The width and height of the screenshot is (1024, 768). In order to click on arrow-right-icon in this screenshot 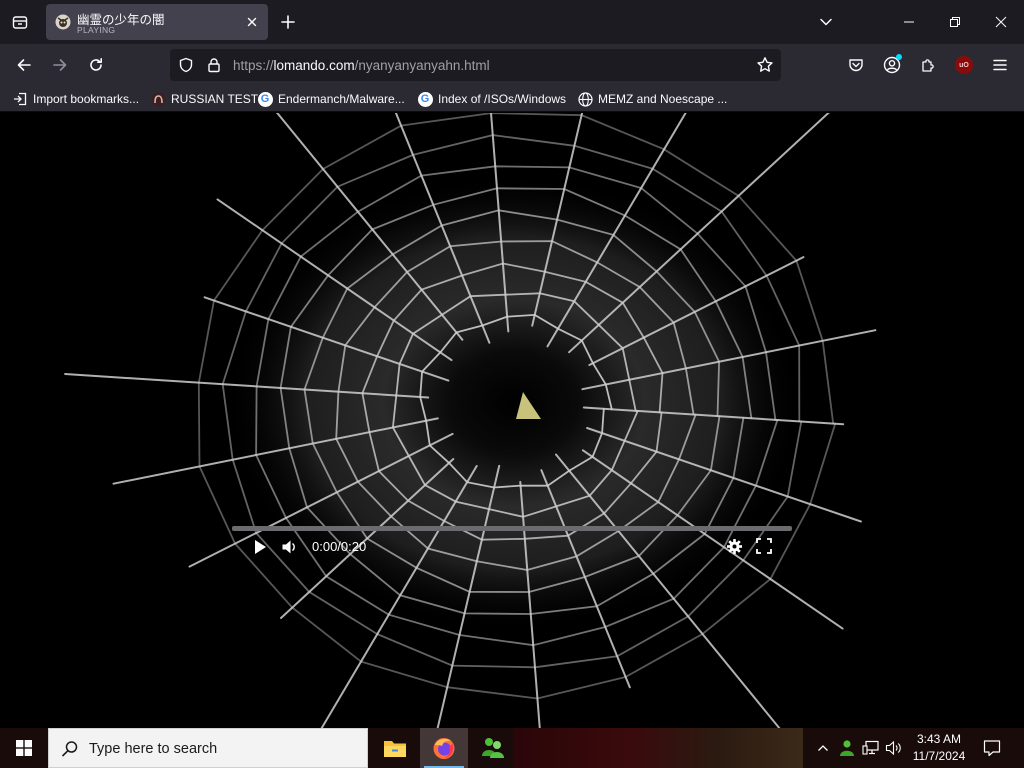, I will do `click(60, 65)`.